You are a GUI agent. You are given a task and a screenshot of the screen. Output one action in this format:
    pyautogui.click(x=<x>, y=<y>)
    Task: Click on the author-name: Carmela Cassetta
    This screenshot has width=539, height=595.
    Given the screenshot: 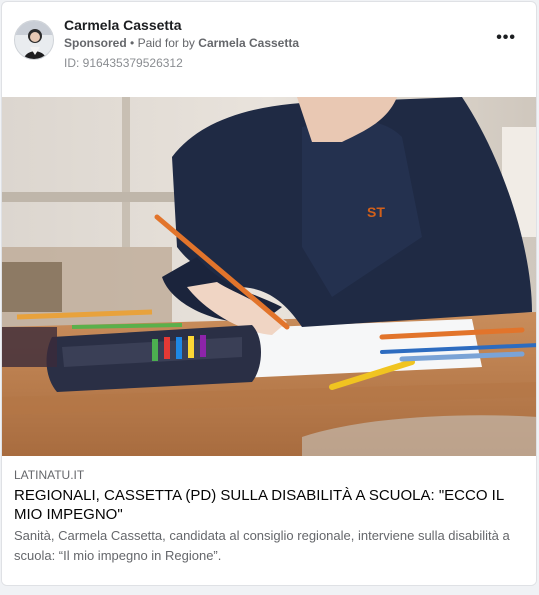 What is the action you would take?
    pyautogui.click(x=123, y=25)
    